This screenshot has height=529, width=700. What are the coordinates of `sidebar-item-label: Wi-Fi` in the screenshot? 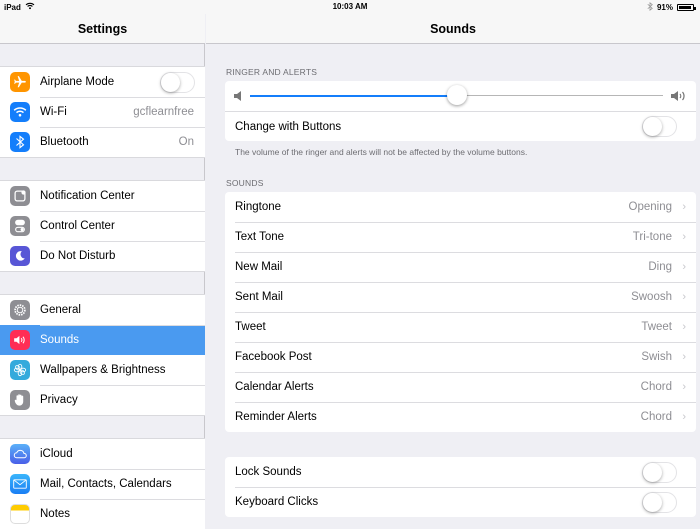 It's located at (53, 112).